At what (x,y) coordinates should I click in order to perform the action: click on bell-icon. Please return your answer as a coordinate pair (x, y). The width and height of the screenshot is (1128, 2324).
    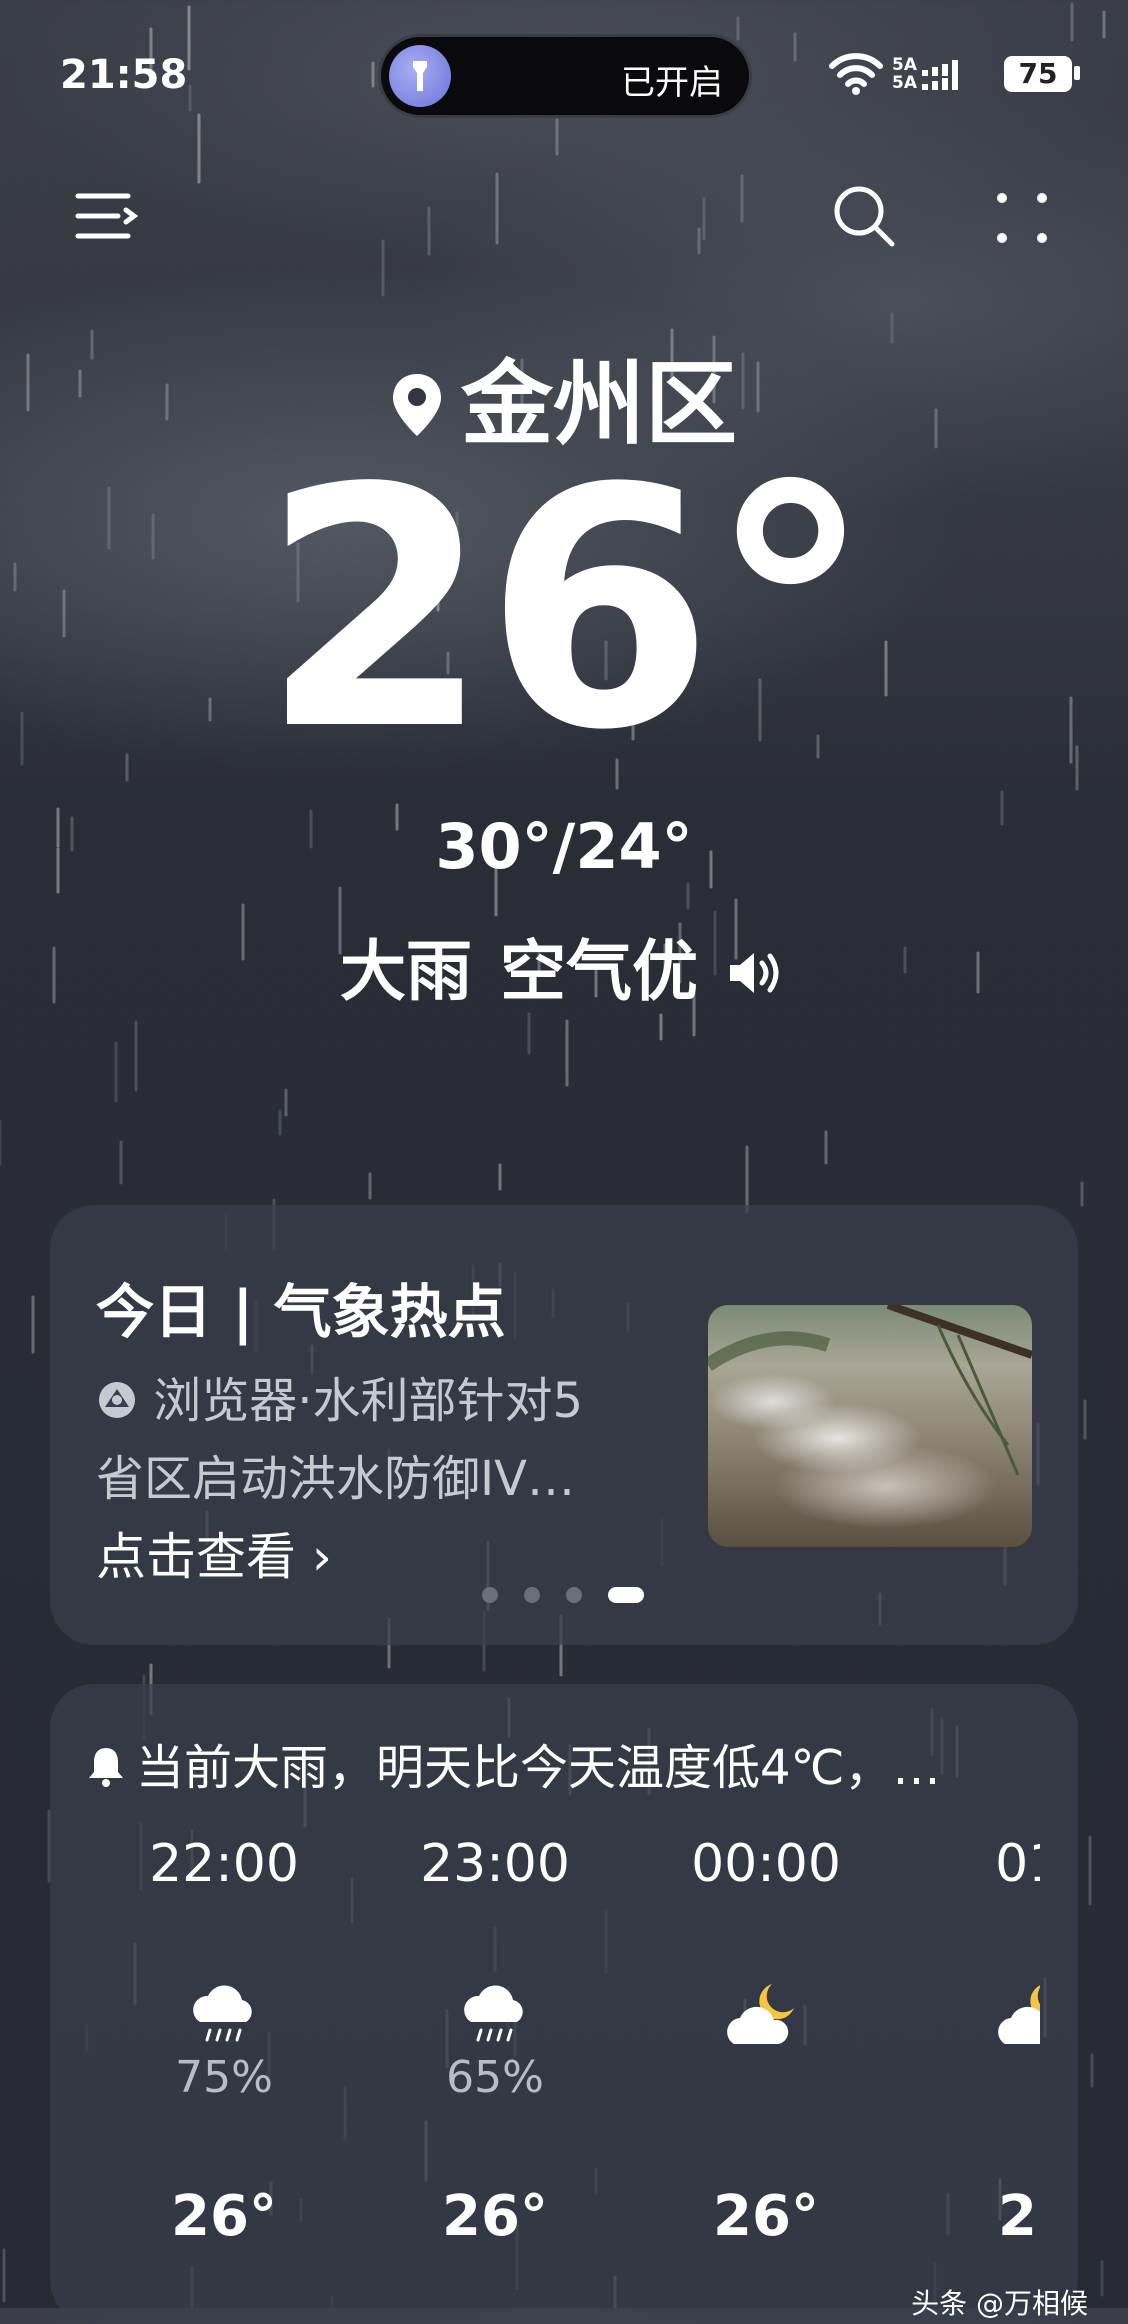
    Looking at the image, I should click on (106, 1767).